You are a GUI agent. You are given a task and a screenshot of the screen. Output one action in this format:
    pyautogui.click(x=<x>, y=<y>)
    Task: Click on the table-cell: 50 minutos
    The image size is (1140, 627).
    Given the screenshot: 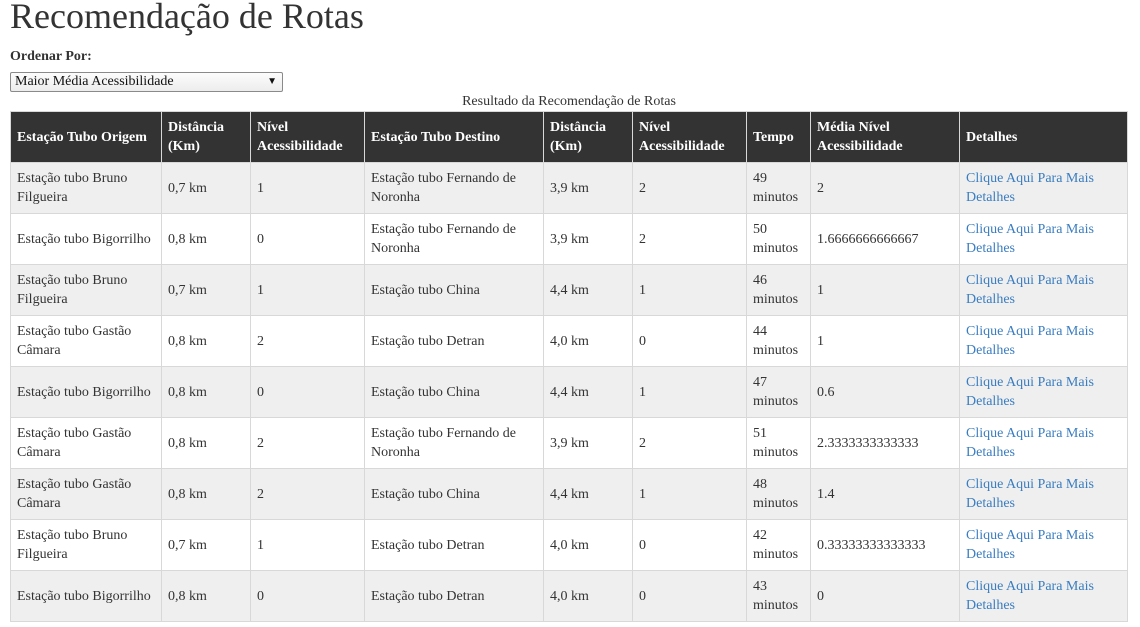 What is the action you would take?
    pyautogui.click(x=778, y=239)
    